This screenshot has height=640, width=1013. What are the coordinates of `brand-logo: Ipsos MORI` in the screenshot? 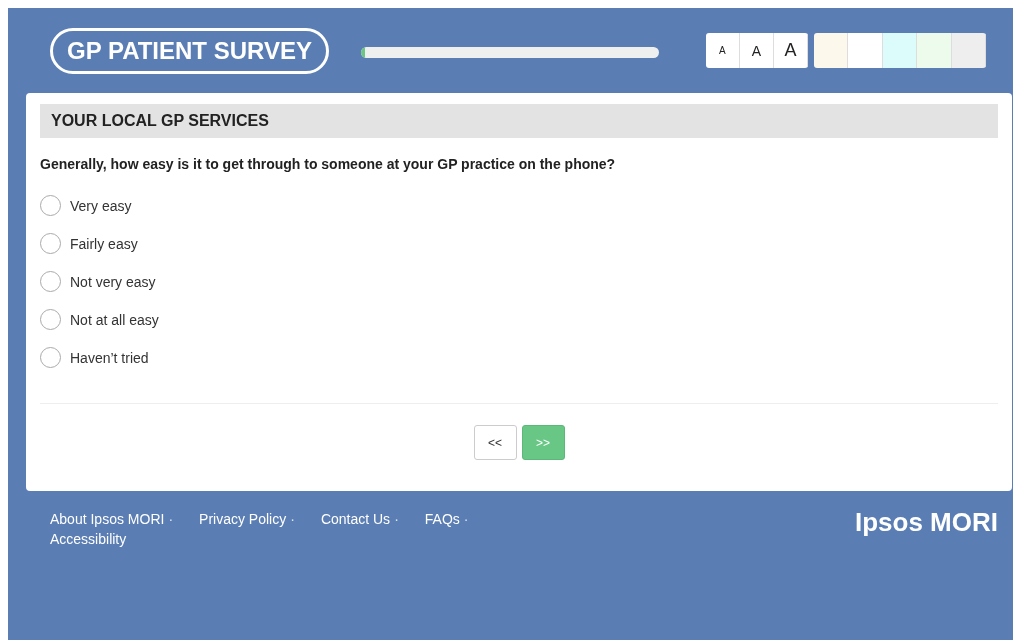 It's located at (926, 523).